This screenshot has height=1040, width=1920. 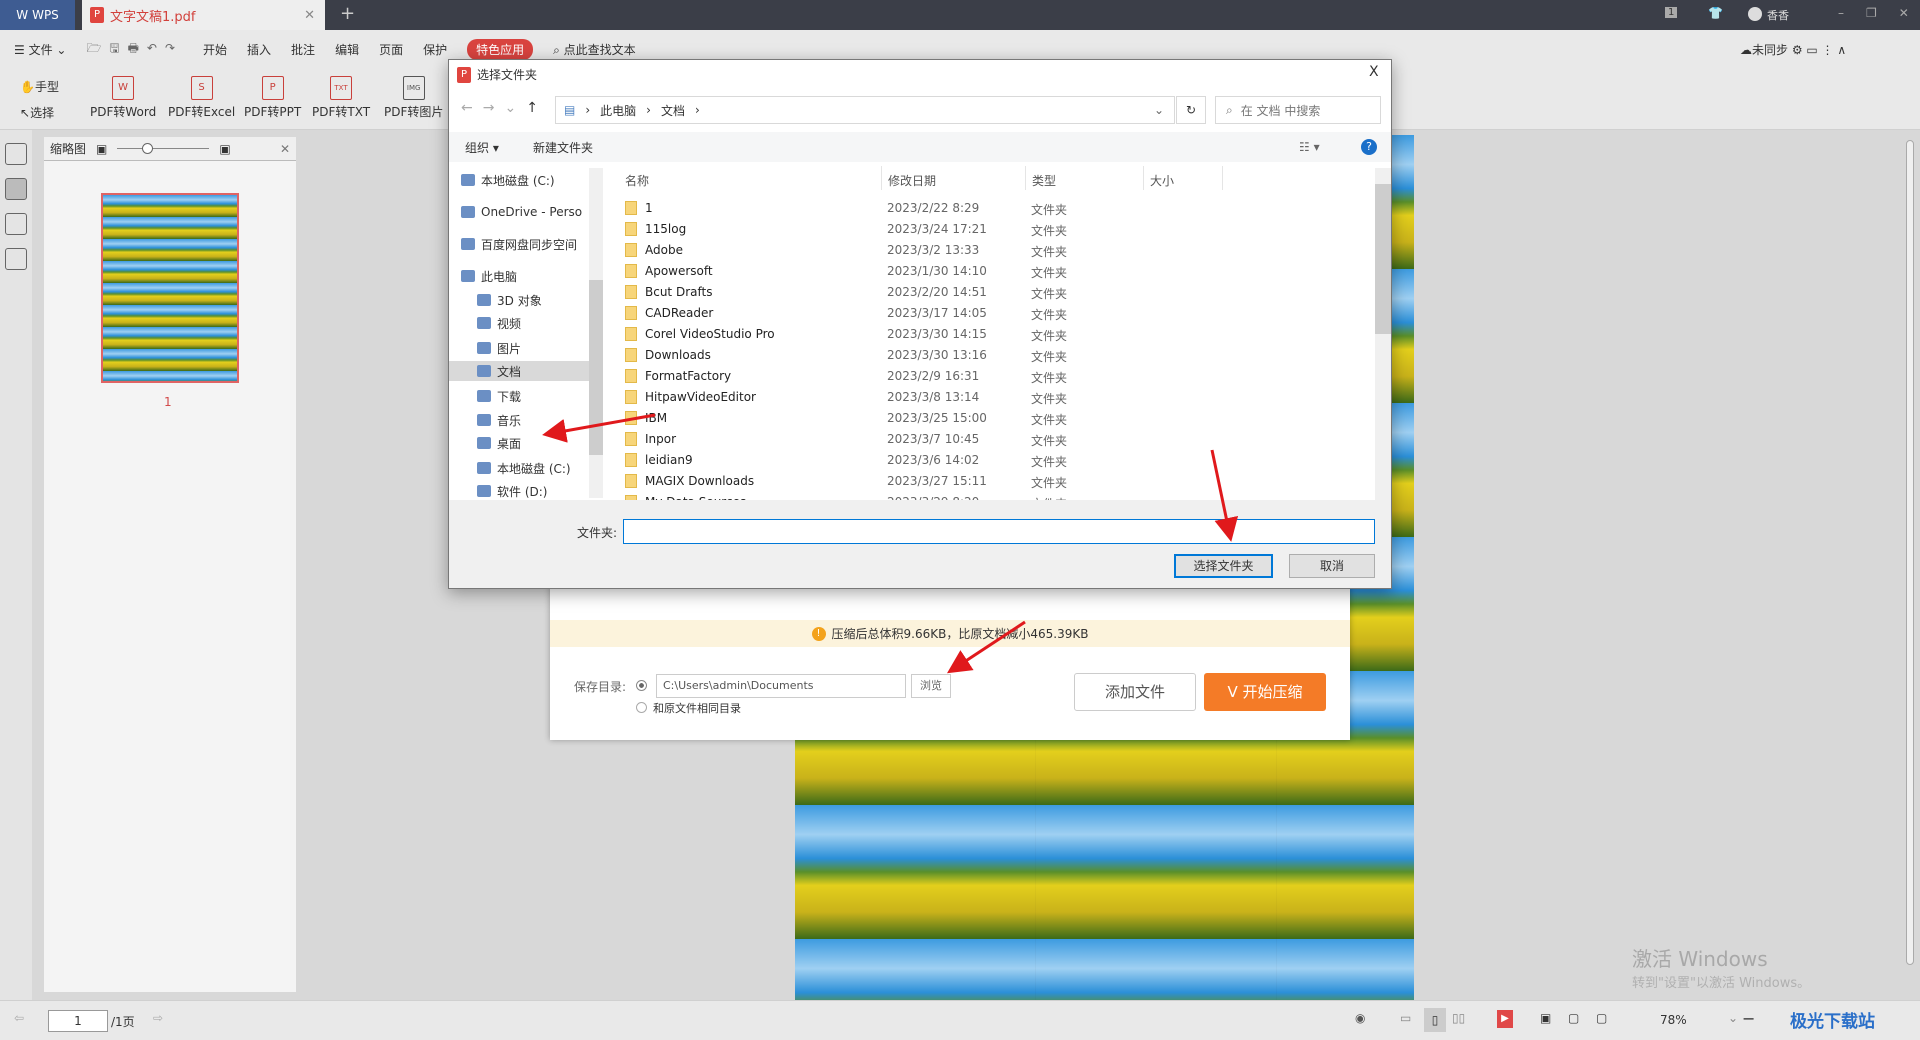 What do you see at coordinates (541, 443) in the screenshot?
I see `nav-item: 桌面` at bounding box center [541, 443].